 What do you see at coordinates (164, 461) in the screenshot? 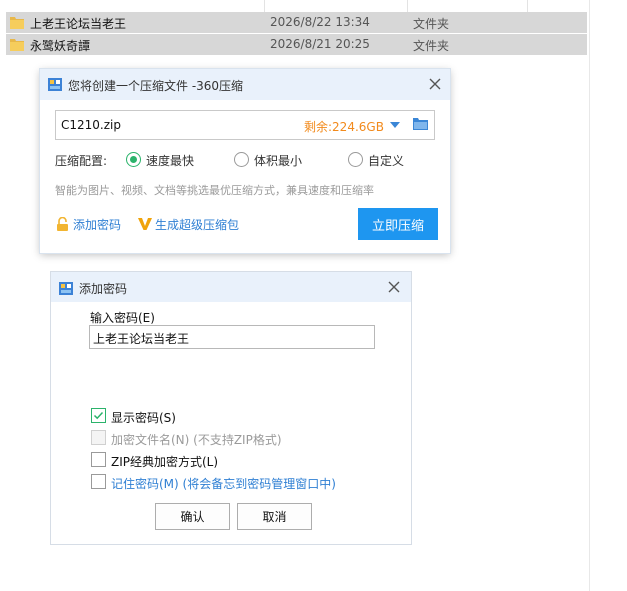
I see `zip-classic-encryption-label: ZIP经典加密方式(L)` at bounding box center [164, 461].